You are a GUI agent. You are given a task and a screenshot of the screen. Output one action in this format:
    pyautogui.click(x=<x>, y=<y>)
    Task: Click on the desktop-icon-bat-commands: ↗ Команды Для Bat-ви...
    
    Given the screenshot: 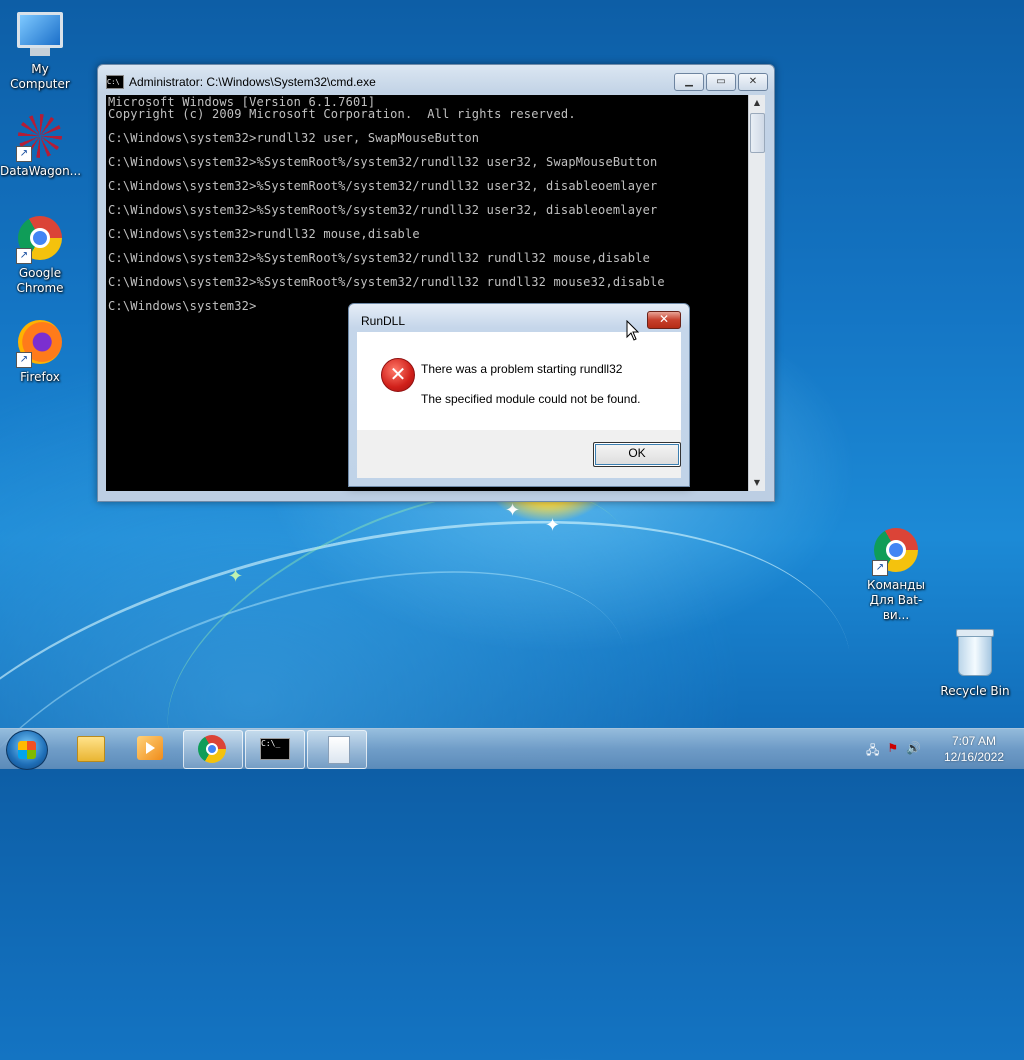 What is the action you would take?
    pyautogui.click(x=896, y=574)
    